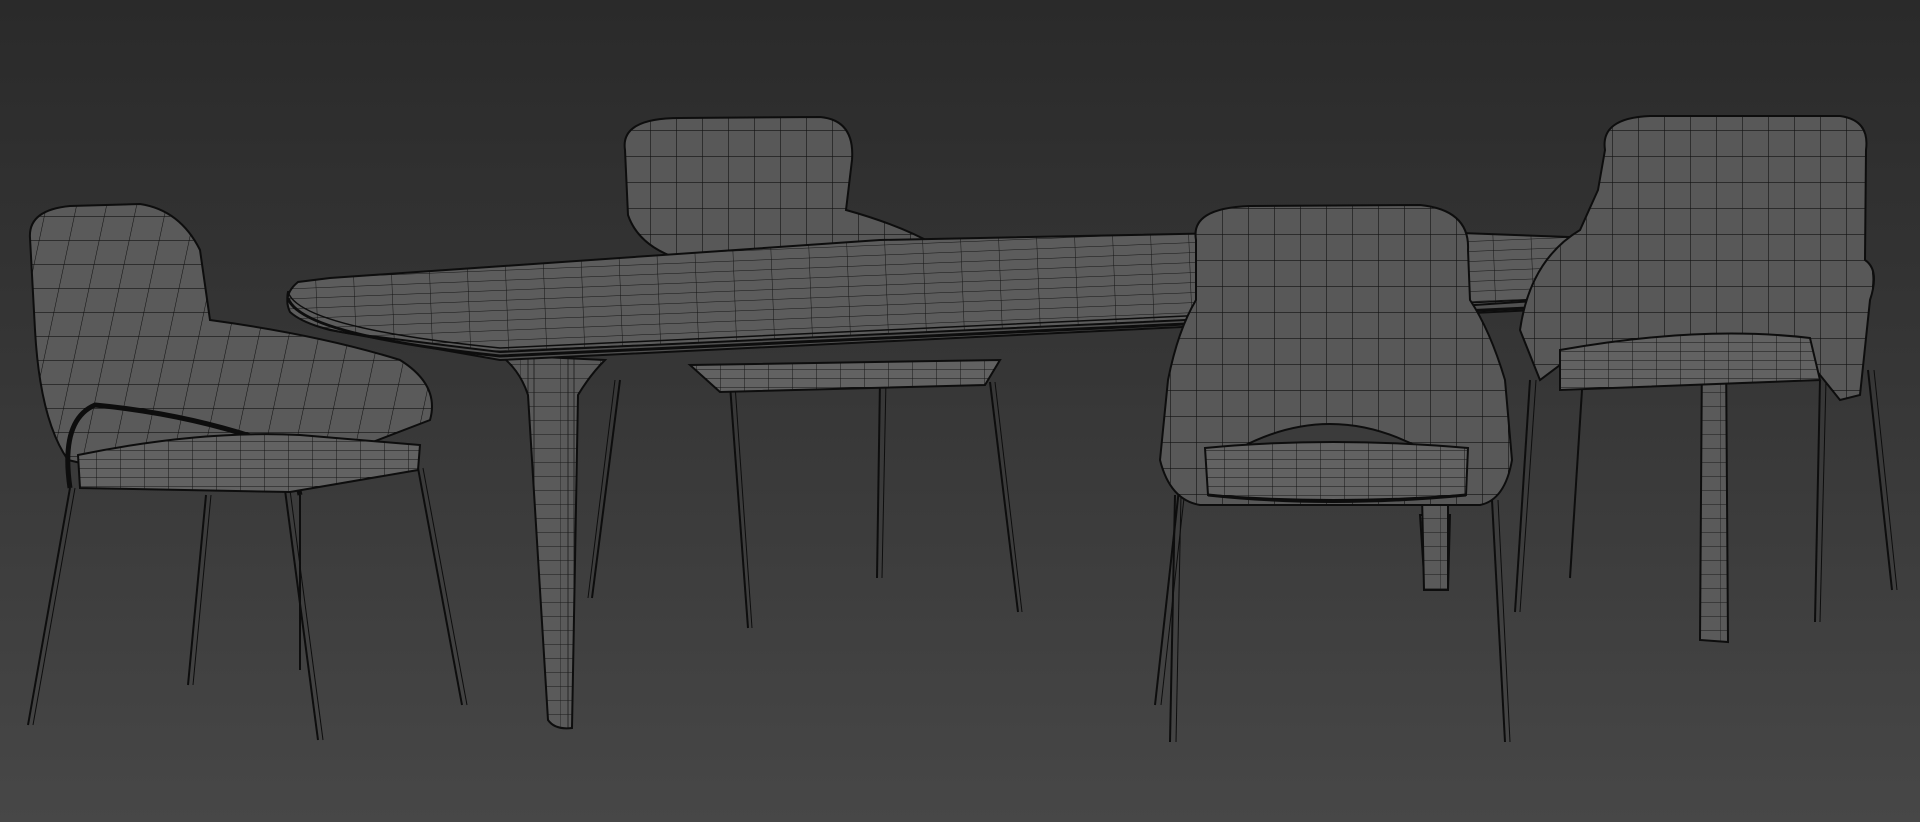  What do you see at coordinates (1334, 473) in the screenshot?
I see `chair-front` at bounding box center [1334, 473].